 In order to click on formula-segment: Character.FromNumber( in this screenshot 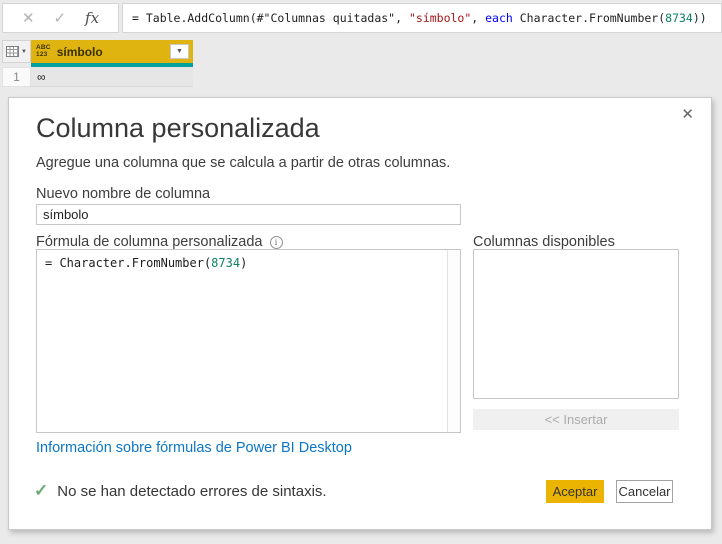, I will do `click(589, 18)`.